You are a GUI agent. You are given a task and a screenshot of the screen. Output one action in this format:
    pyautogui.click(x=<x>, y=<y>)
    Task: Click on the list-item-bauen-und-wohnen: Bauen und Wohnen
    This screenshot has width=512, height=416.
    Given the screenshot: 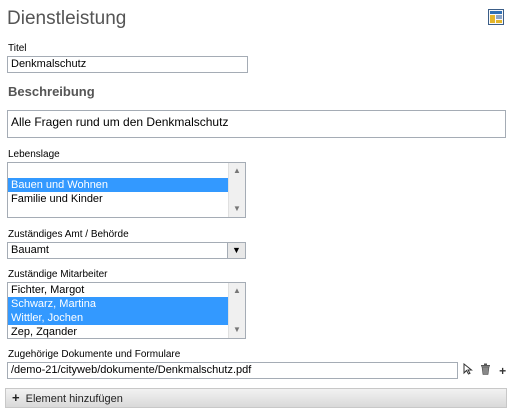 What is the action you would take?
    pyautogui.click(x=118, y=185)
    